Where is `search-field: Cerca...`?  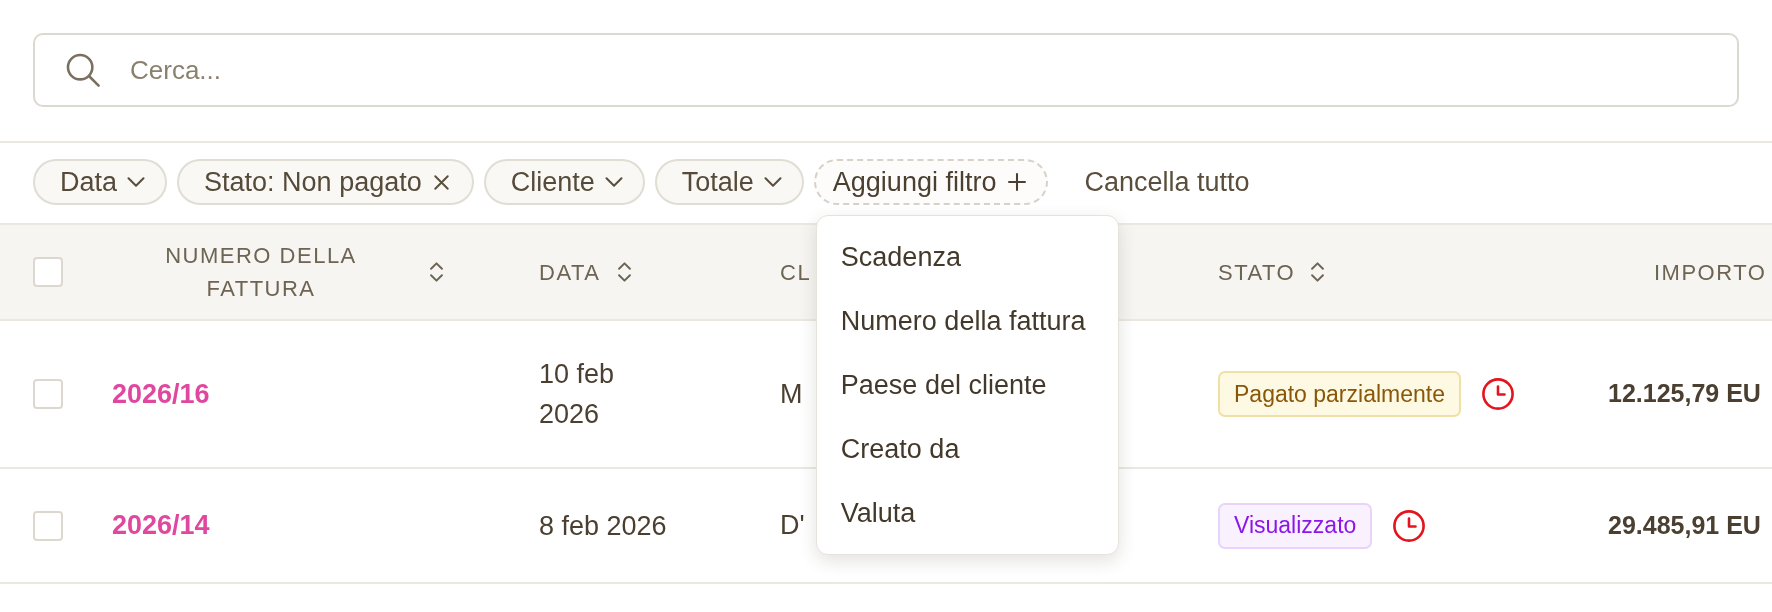
search-field: Cerca... is located at coordinates (886, 70).